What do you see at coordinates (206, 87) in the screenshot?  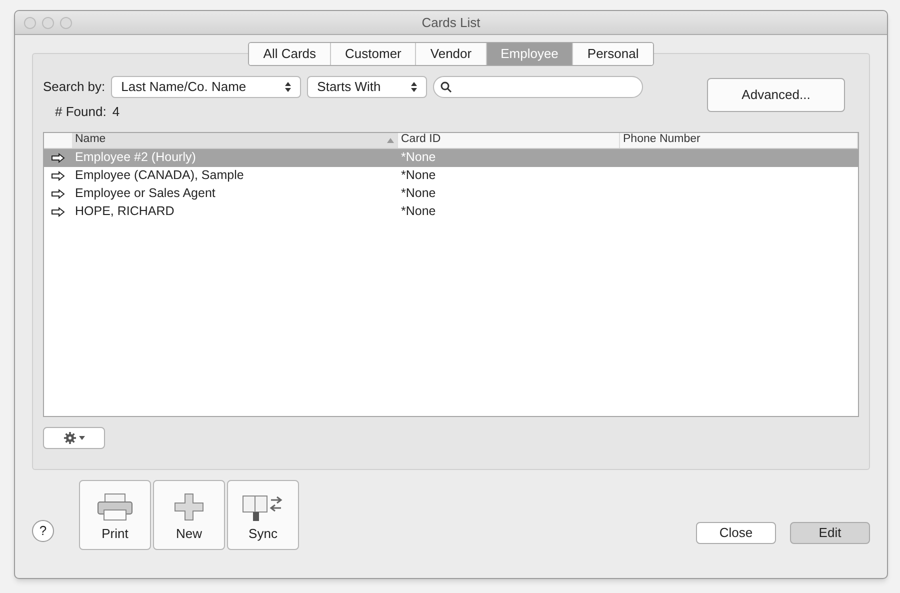 I see `field-select: Last Name/Co. Name` at bounding box center [206, 87].